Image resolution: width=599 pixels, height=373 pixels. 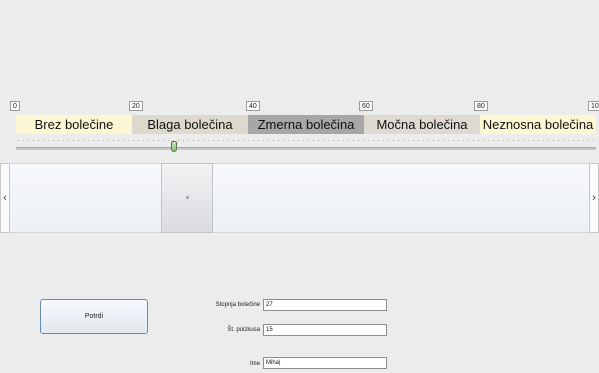 What do you see at coordinates (94, 316) in the screenshot?
I see `confirm-button: Potrdi` at bounding box center [94, 316].